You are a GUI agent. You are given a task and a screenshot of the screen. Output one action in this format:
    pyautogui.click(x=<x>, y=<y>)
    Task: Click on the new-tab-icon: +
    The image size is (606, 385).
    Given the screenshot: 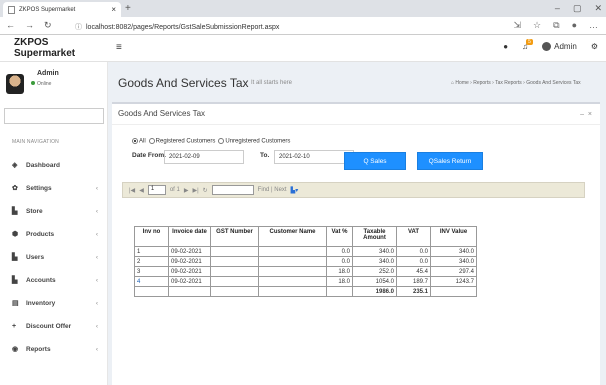 What is the action you would take?
    pyautogui.click(x=128, y=8)
    